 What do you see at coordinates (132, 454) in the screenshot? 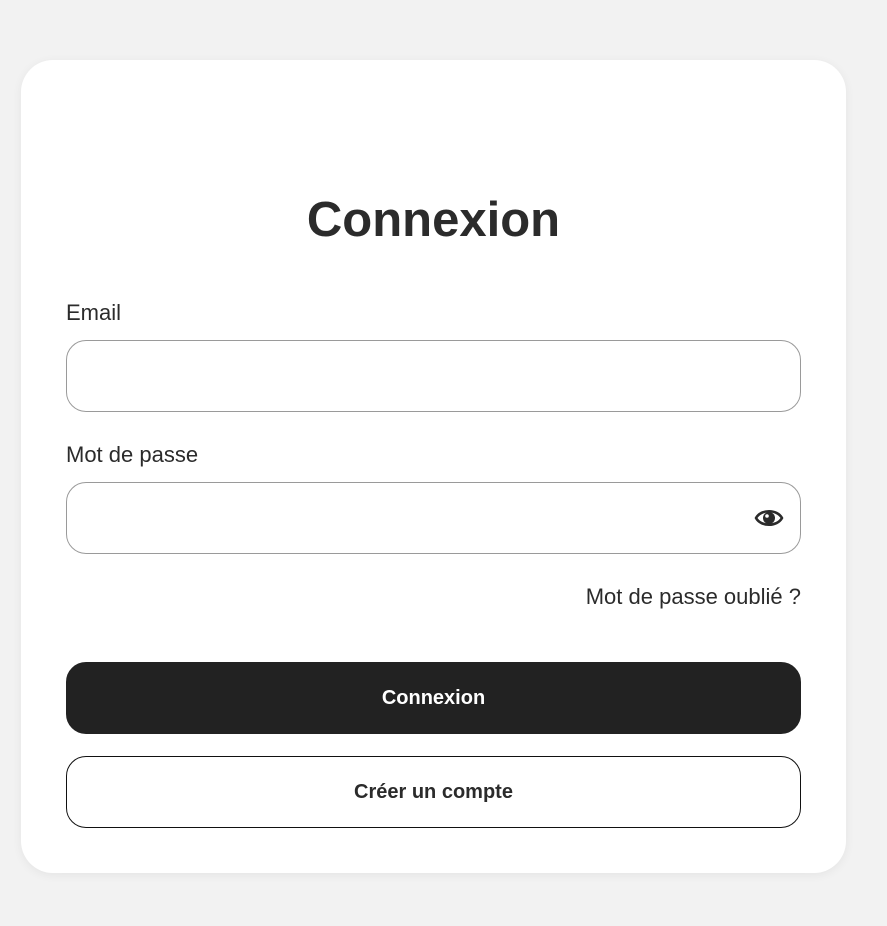
I see `password-label: Mot de passe` at bounding box center [132, 454].